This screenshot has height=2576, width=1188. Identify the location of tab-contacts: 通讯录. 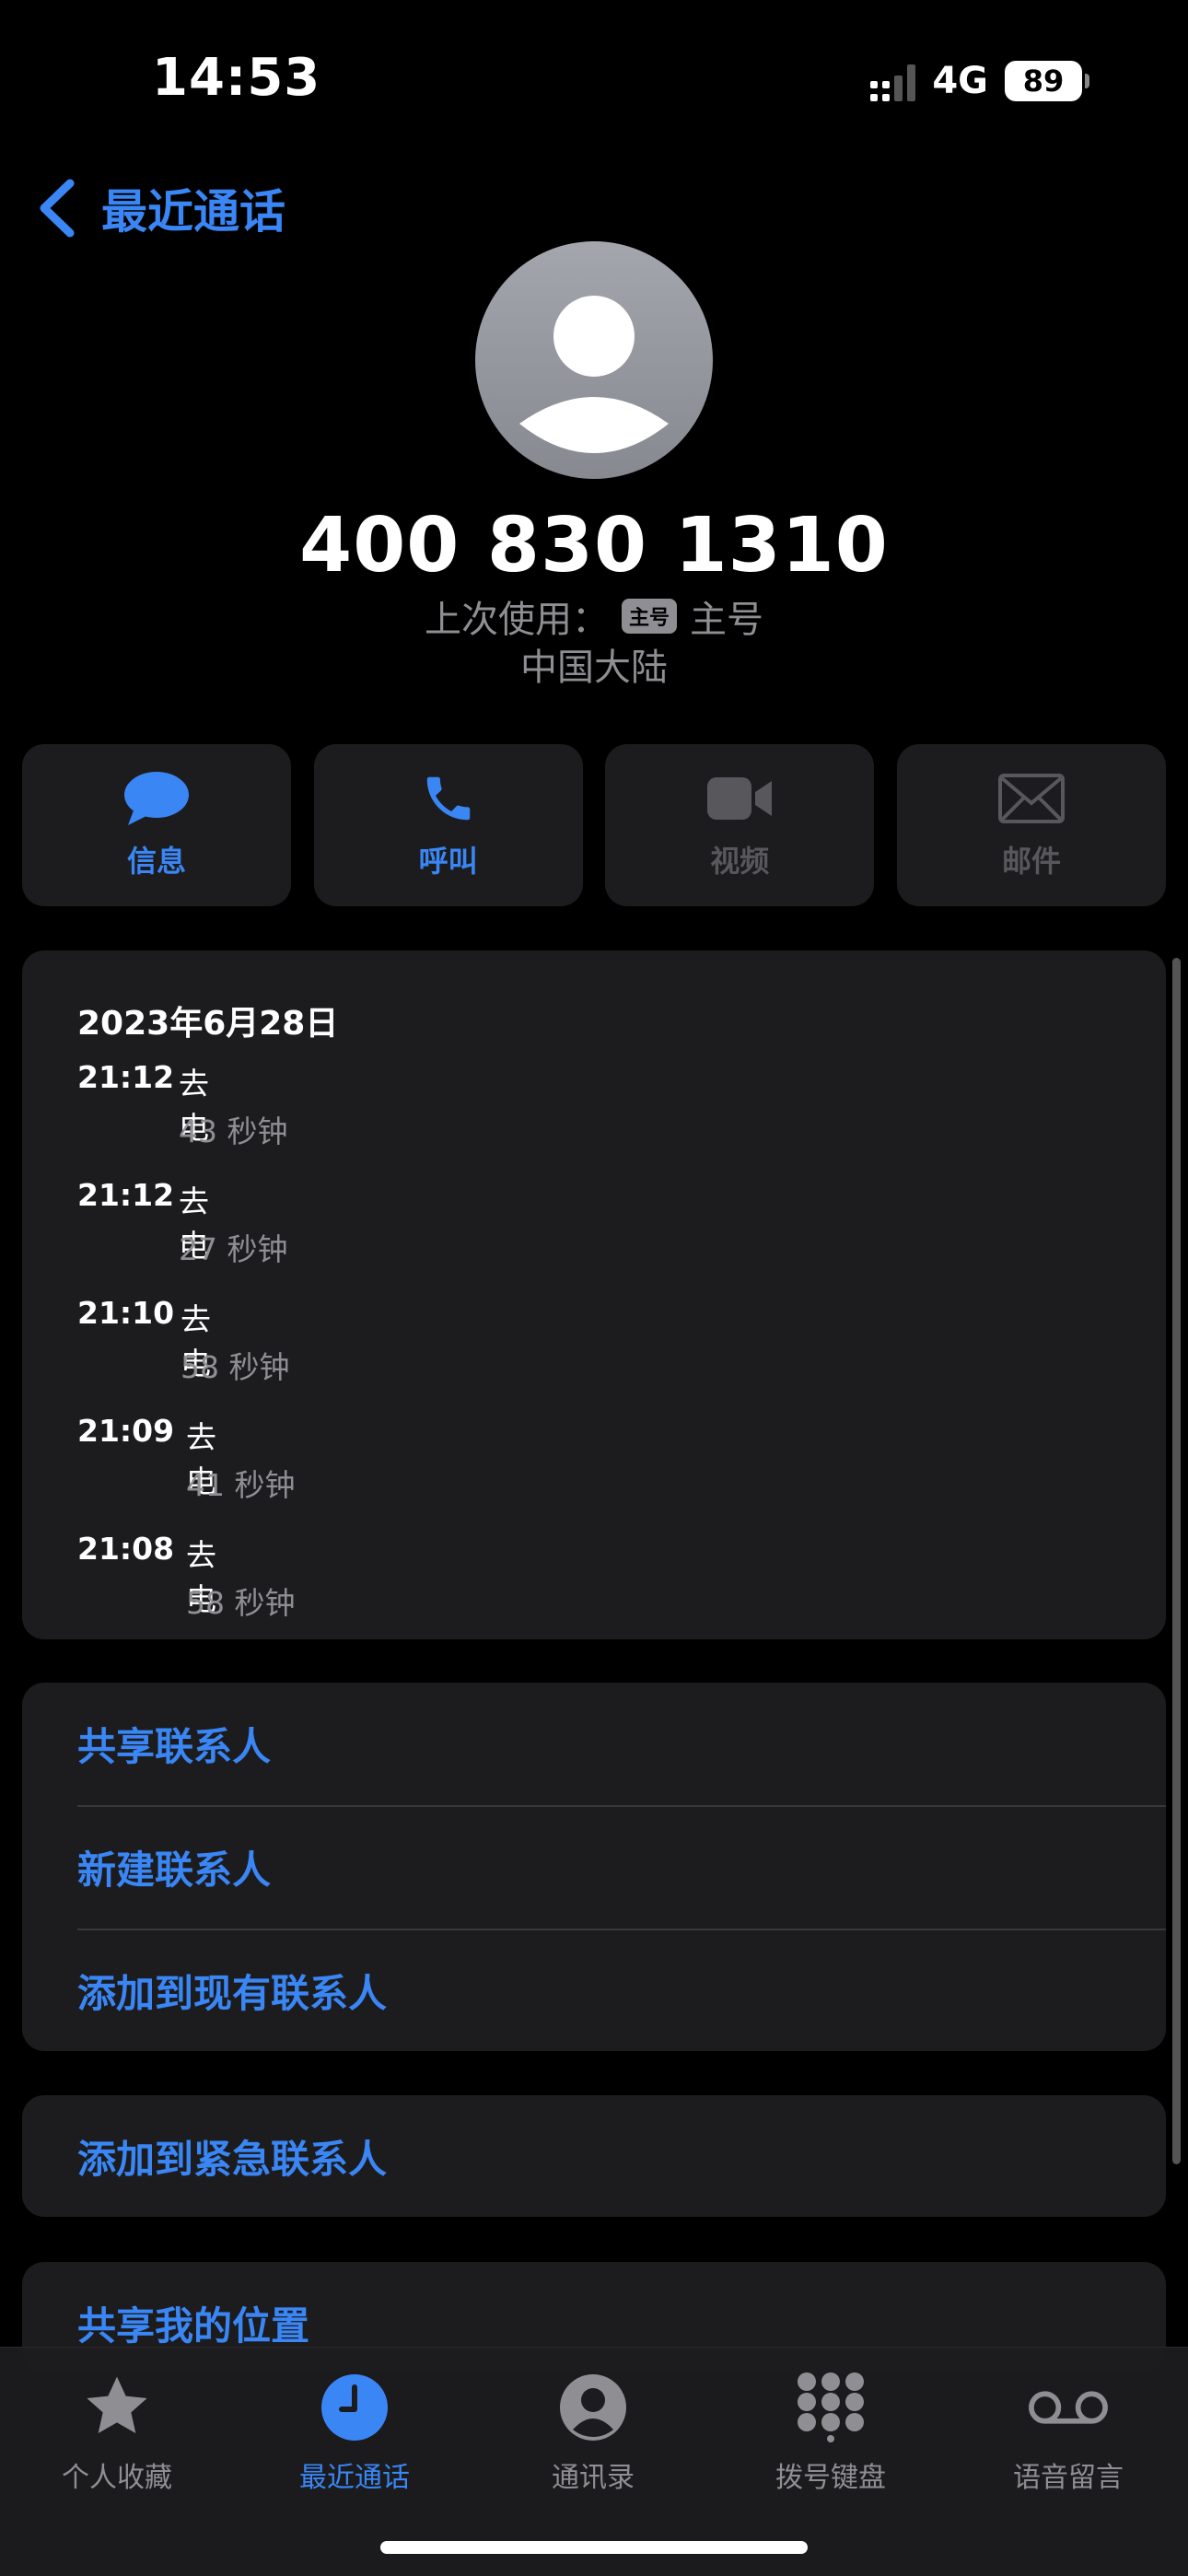
(593, 2421).